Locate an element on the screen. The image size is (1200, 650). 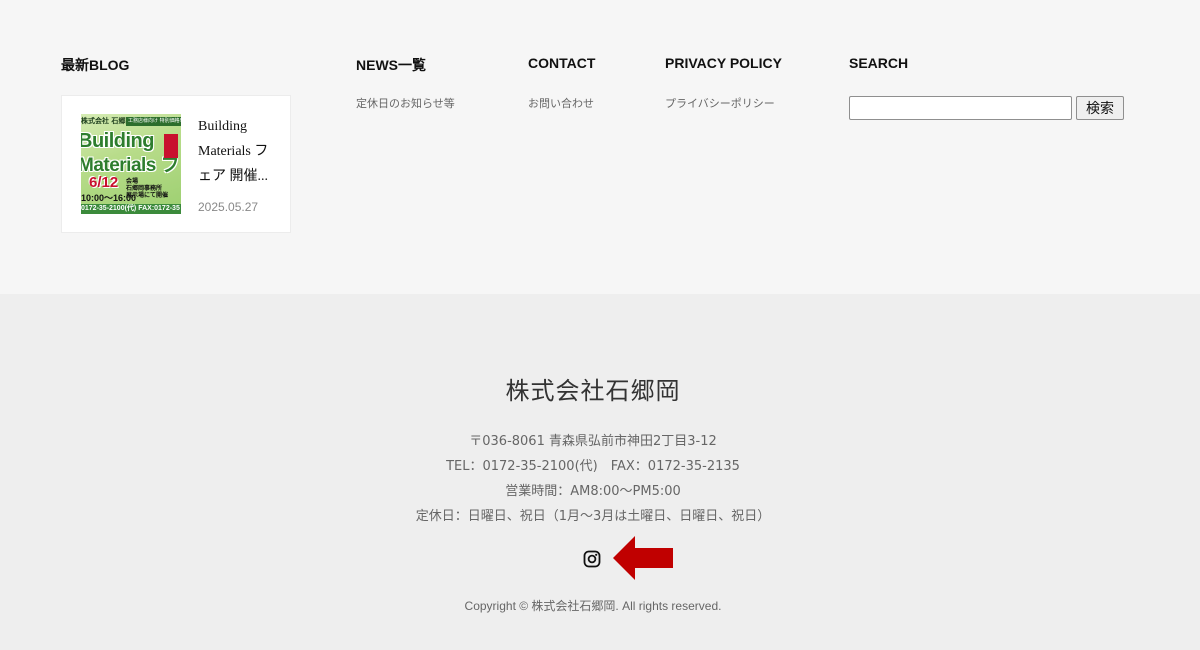
instagram-icon is located at coordinates (592, 559).